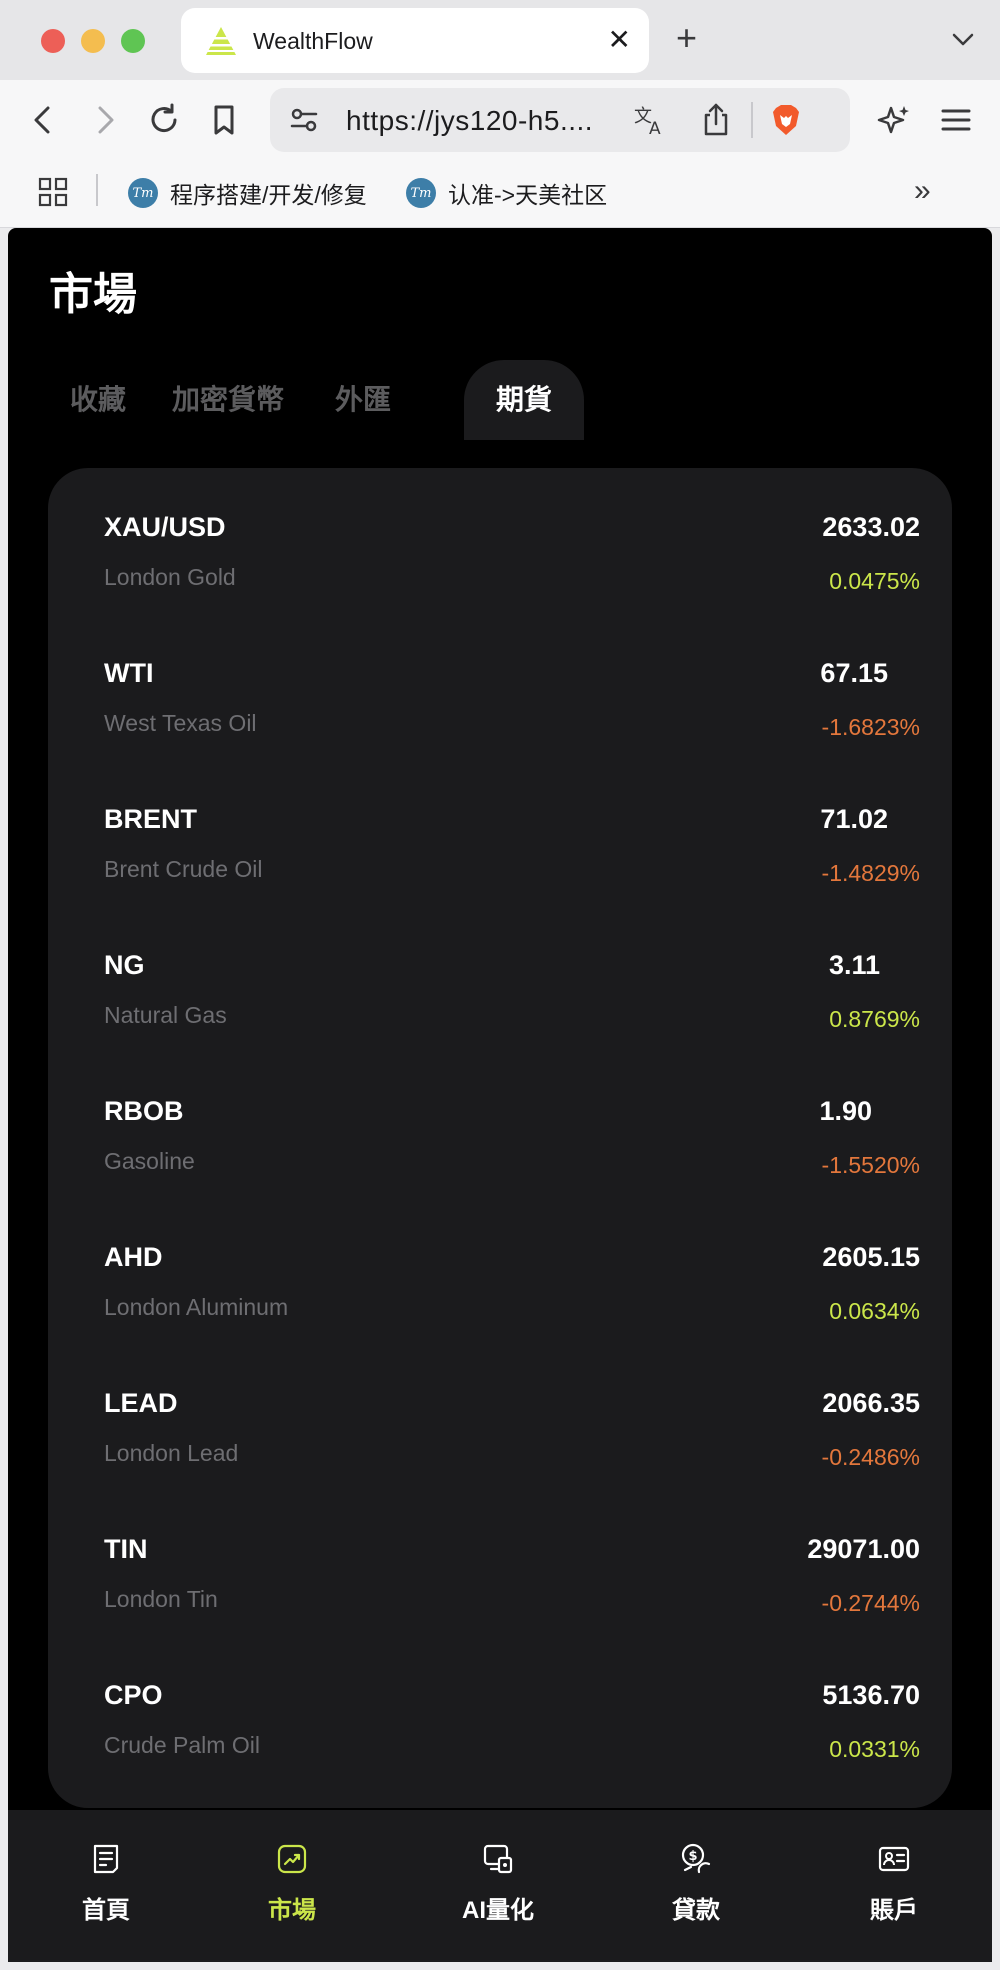 The width and height of the screenshot is (1000, 1970). I want to click on reload-icon, so click(164, 120).